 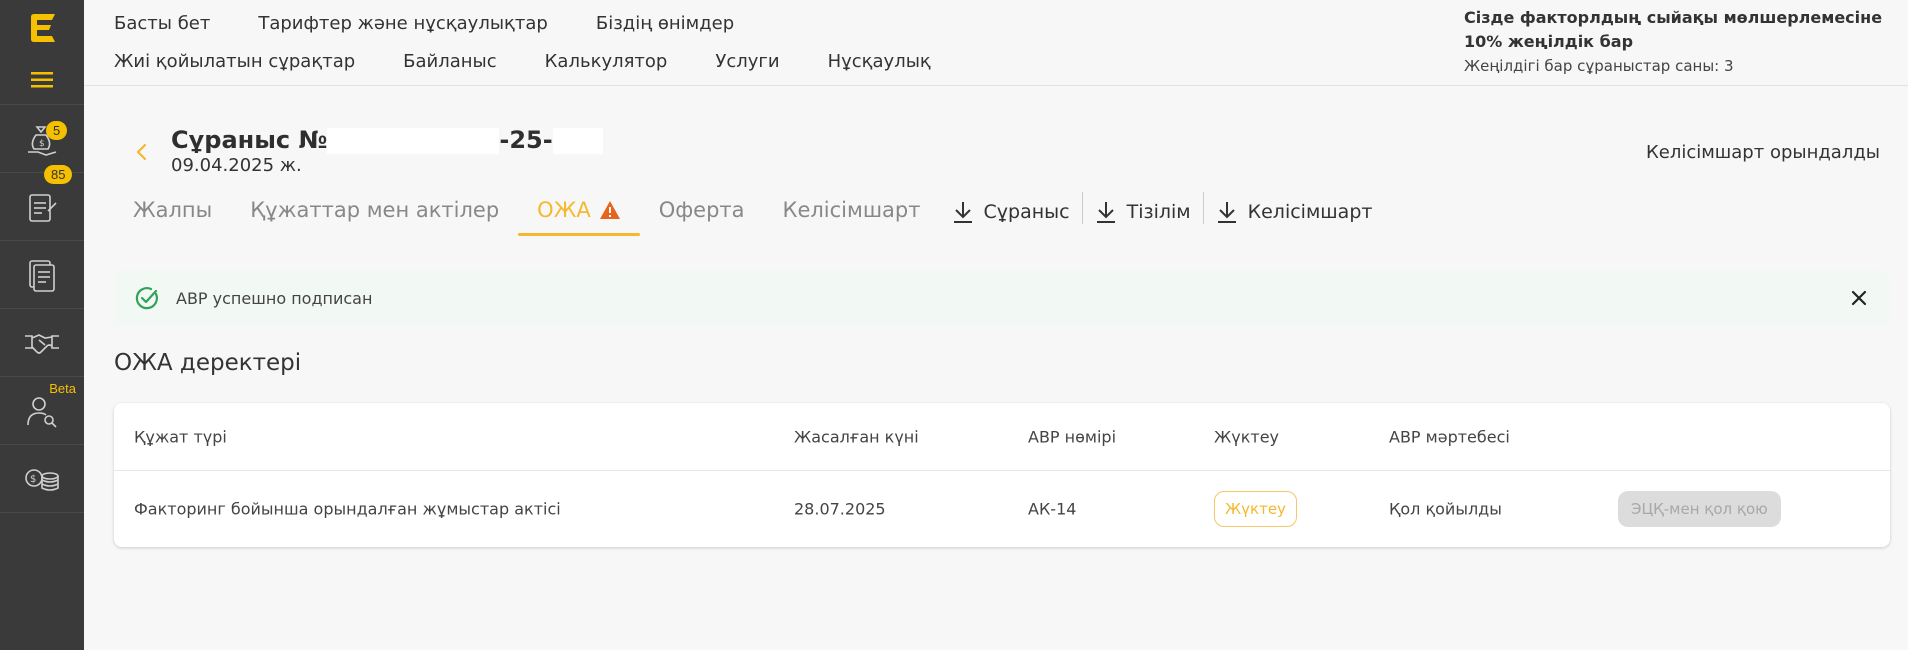 What do you see at coordinates (526, 140) in the screenshot?
I see `request-title-mid: -25-` at bounding box center [526, 140].